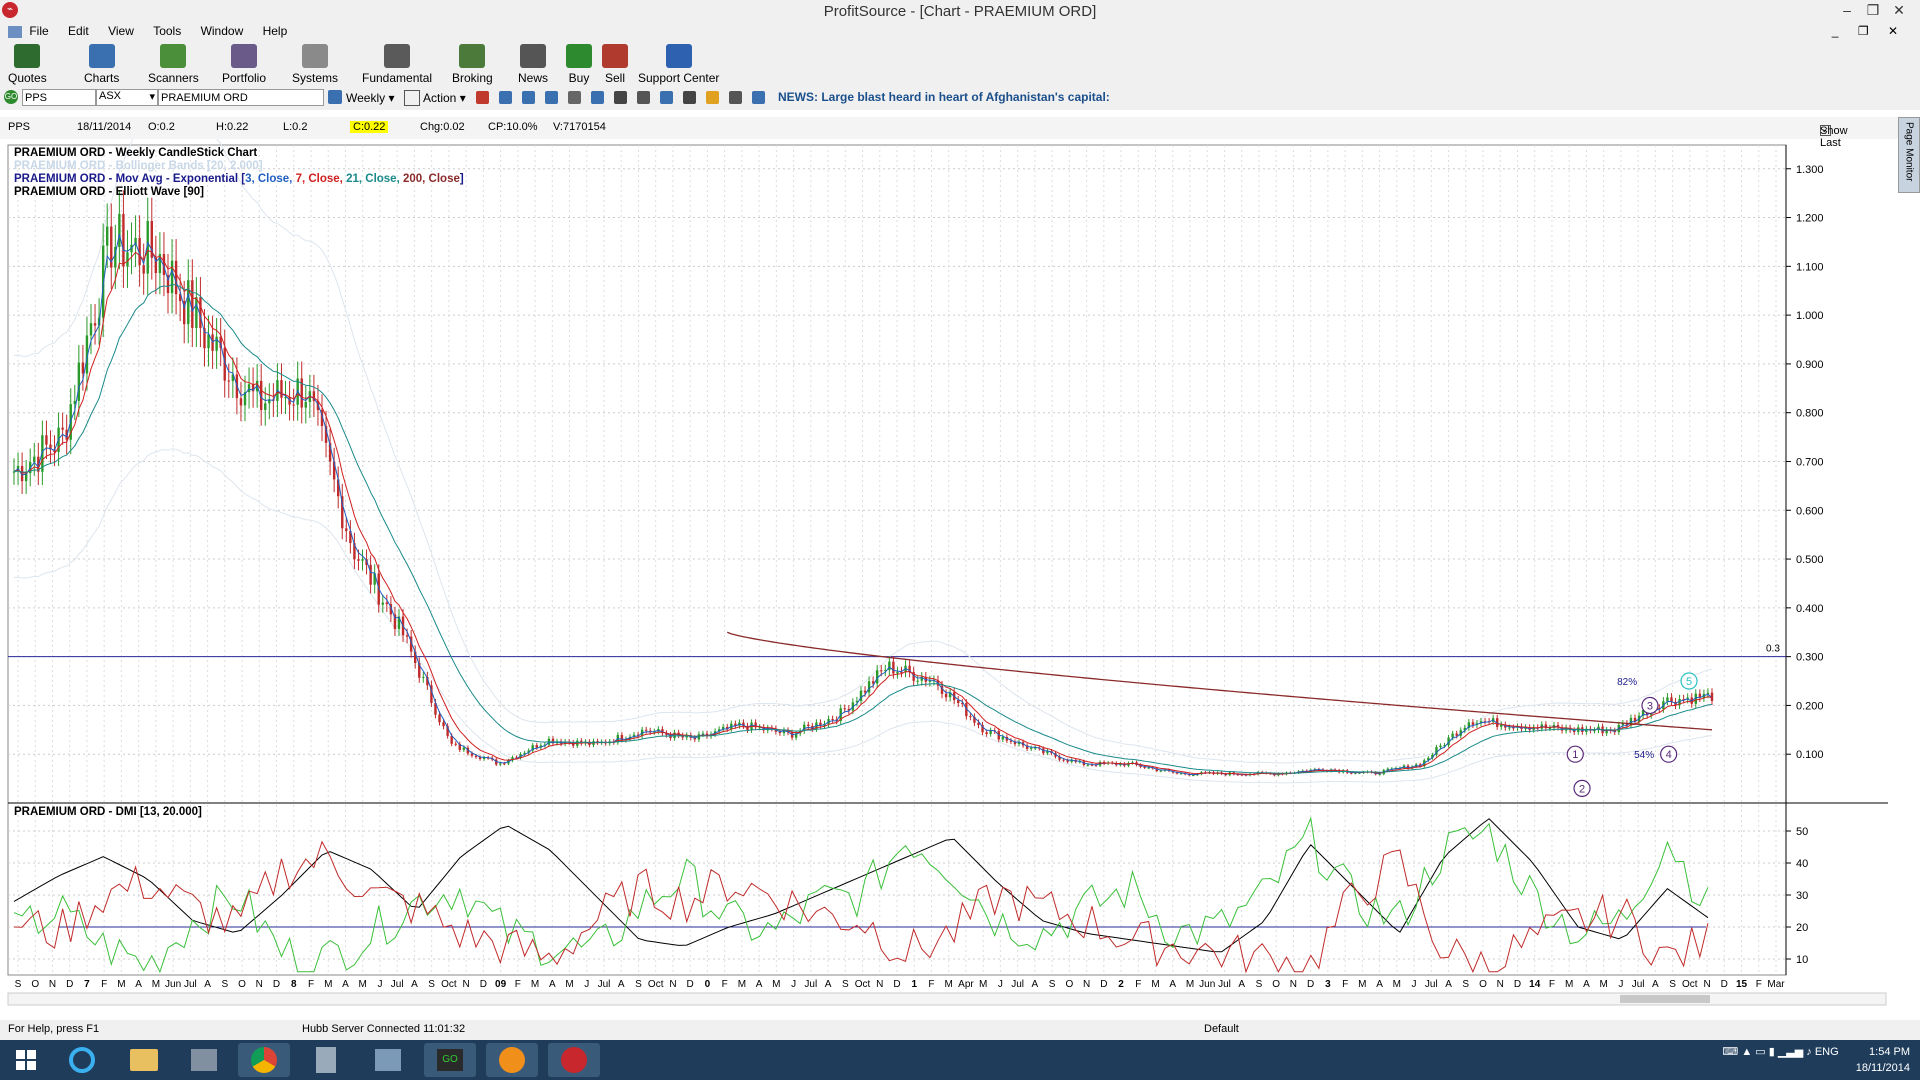 The image size is (1920, 1080). What do you see at coordinates (370, 98) in the screenshot?
I see `period-select: Weekly ▾` at bounding box center [370, 98].